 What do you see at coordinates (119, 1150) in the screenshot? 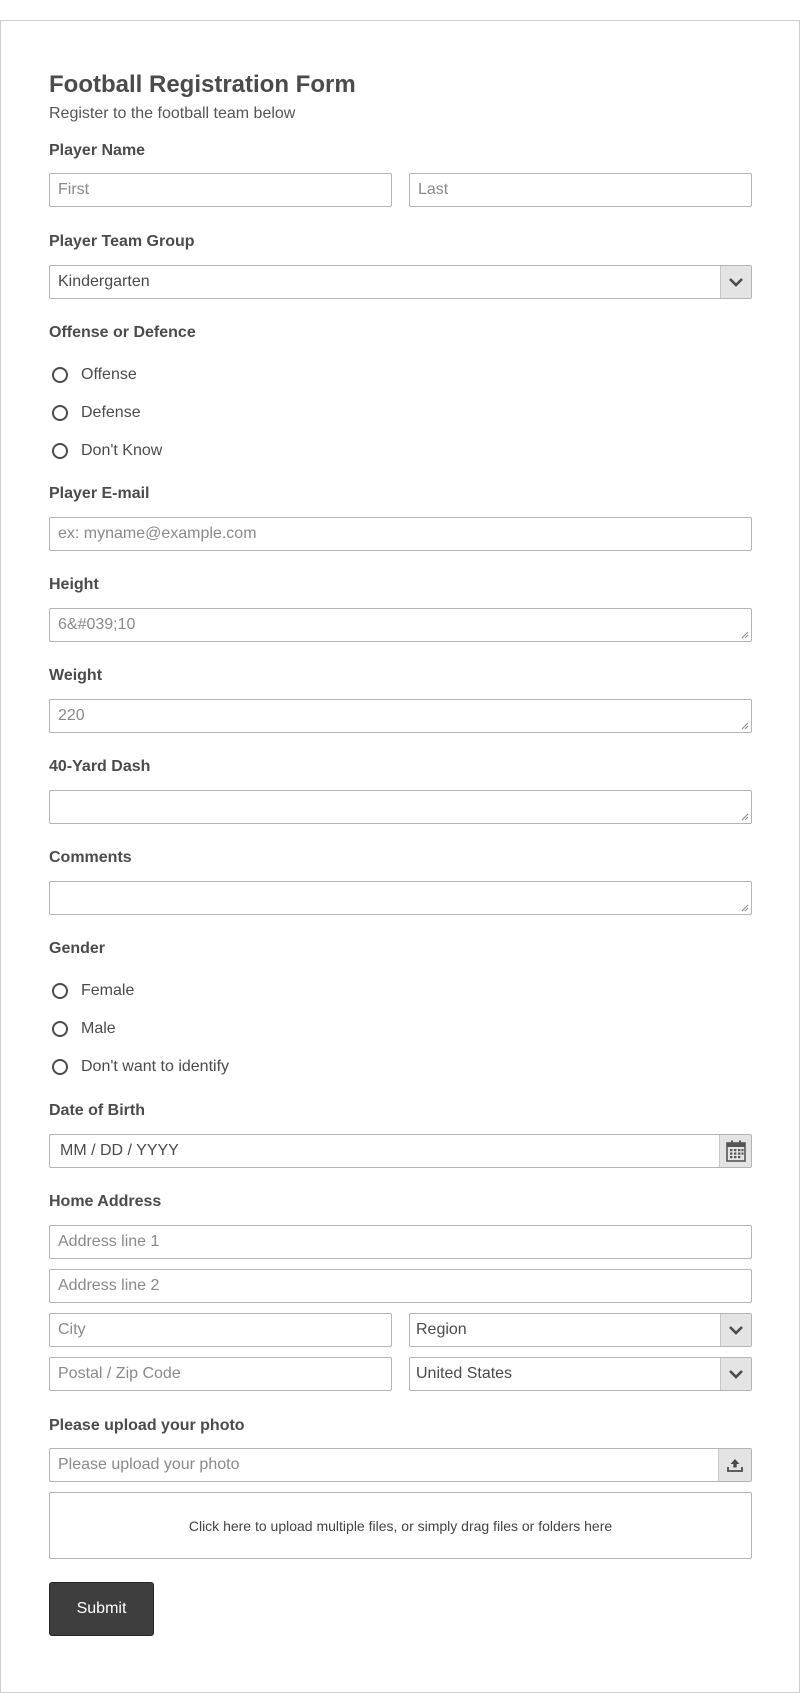
I see `dob-placeholder: MM / DD / YYYY` at bounding box center [119, 1150].